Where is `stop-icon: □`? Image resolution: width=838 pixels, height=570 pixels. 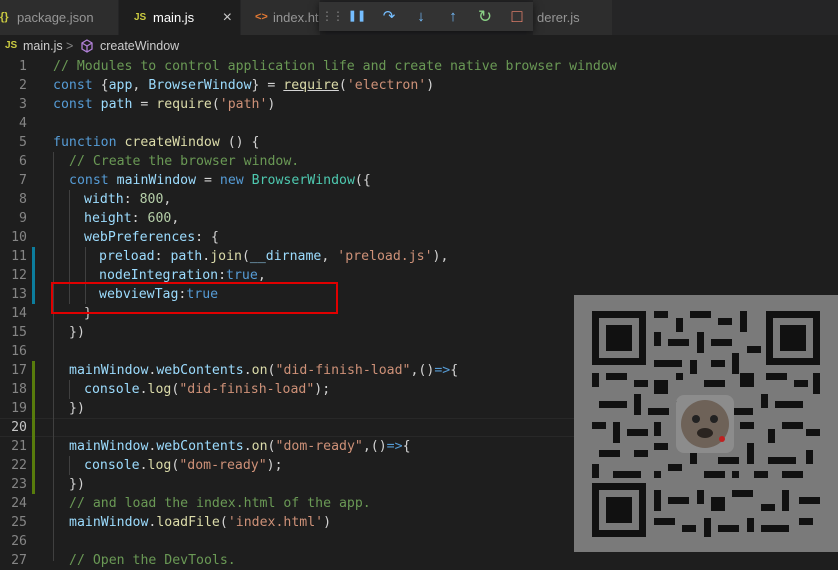
stop-icon: □ is located at coordinates (517, 16).